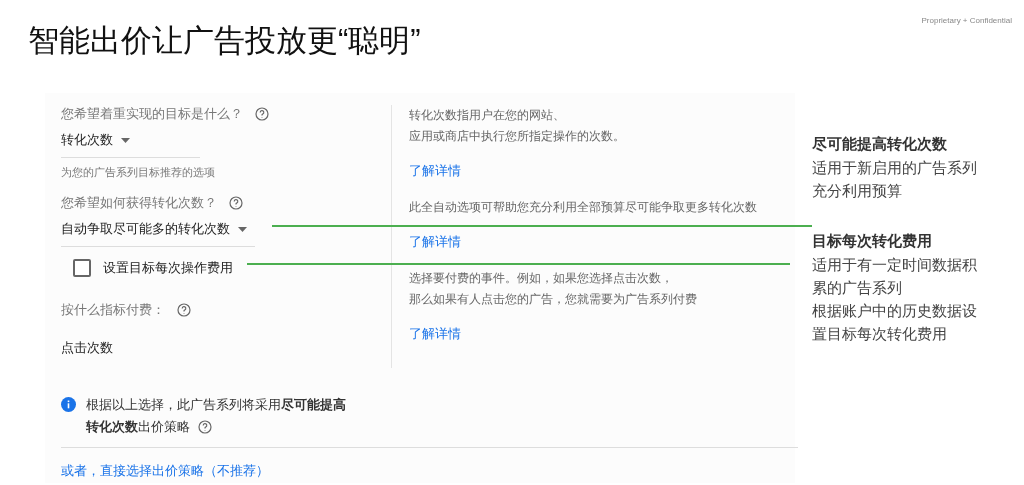 This screenshot has height=485, width=1024. Describe the element at coordinates (113, 310) in the screenshot. I see `field-label: 按什么指标付费：` at that location.